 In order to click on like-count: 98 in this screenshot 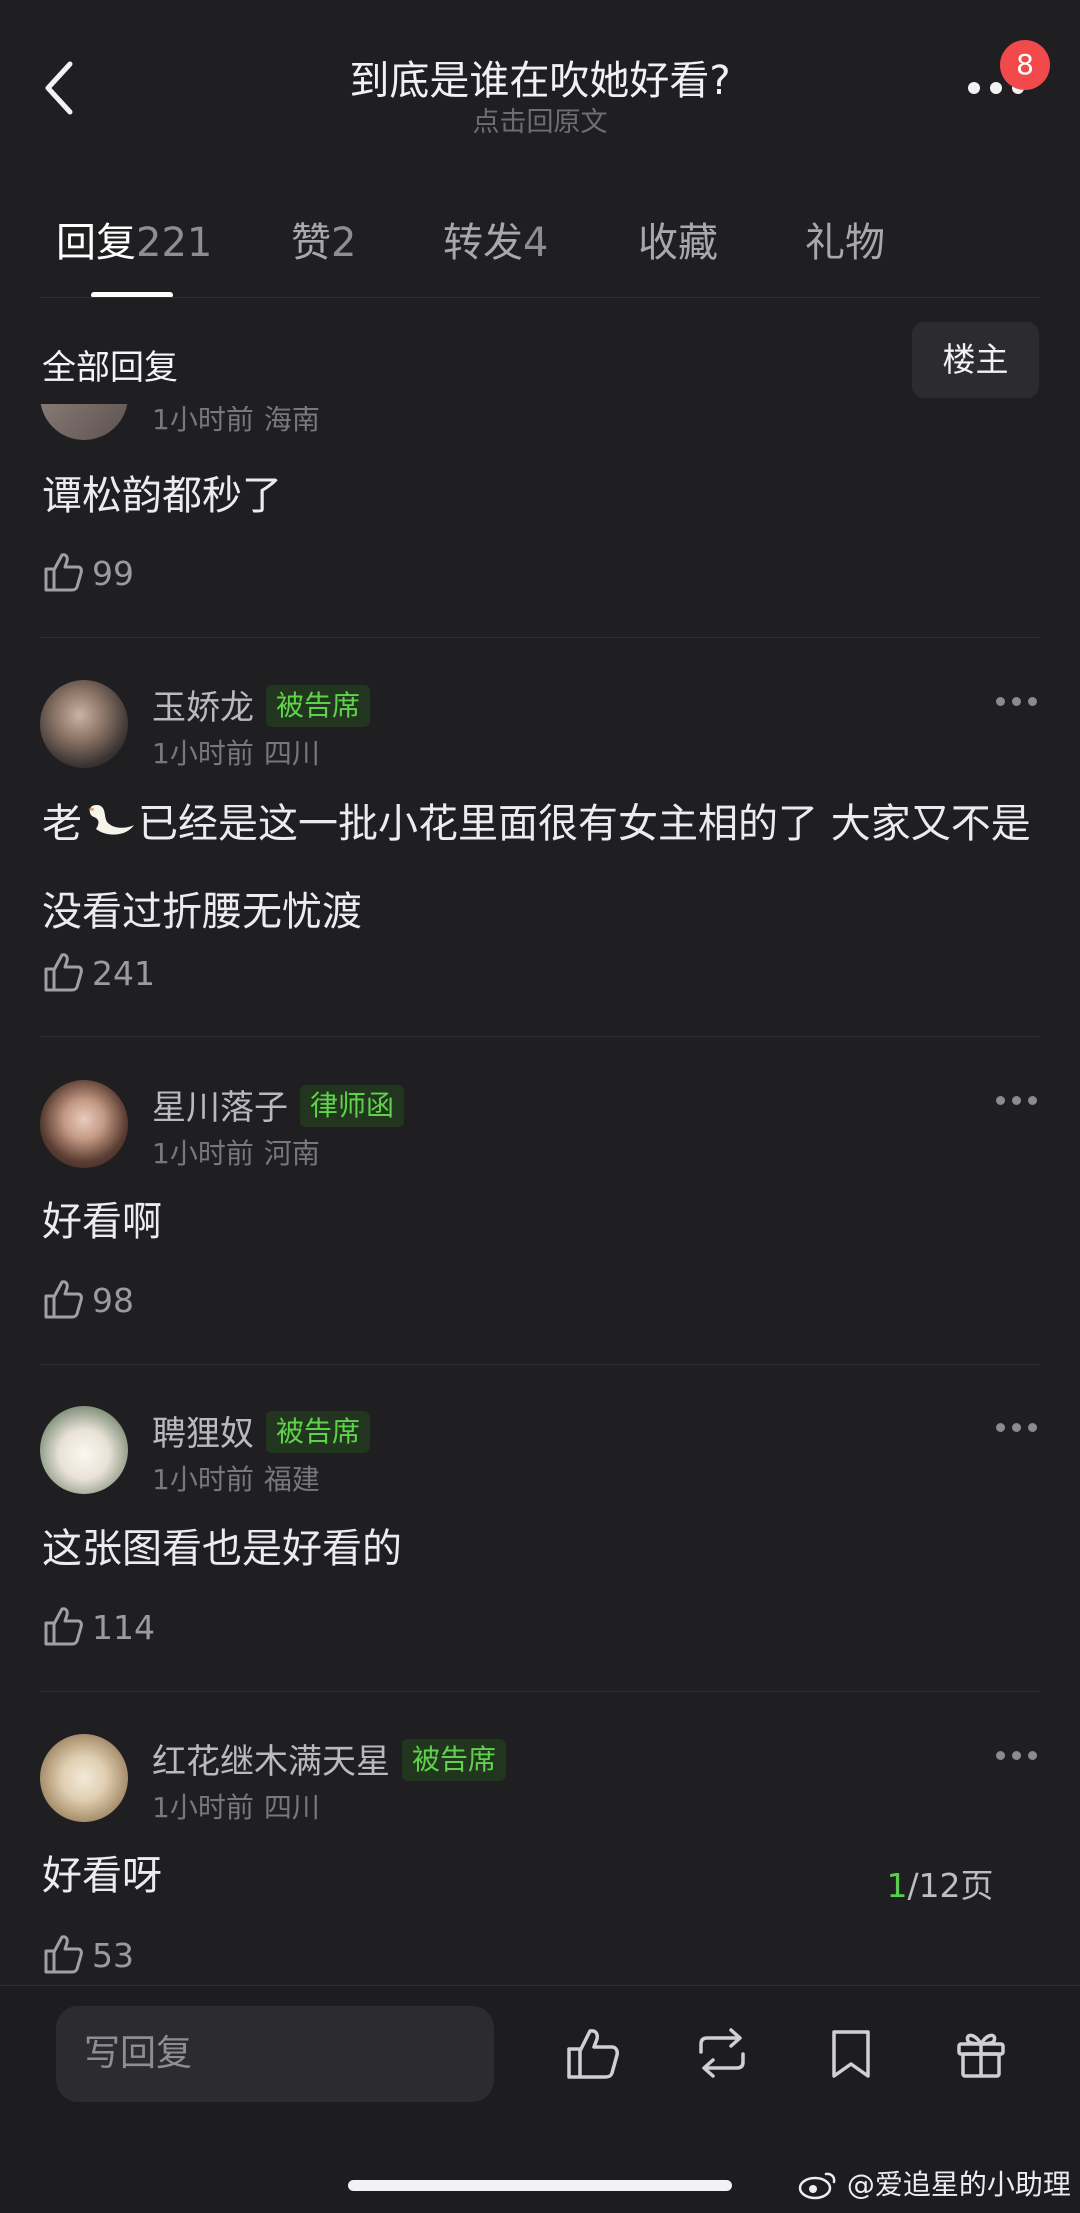, I will do `click(113, 1300)`.